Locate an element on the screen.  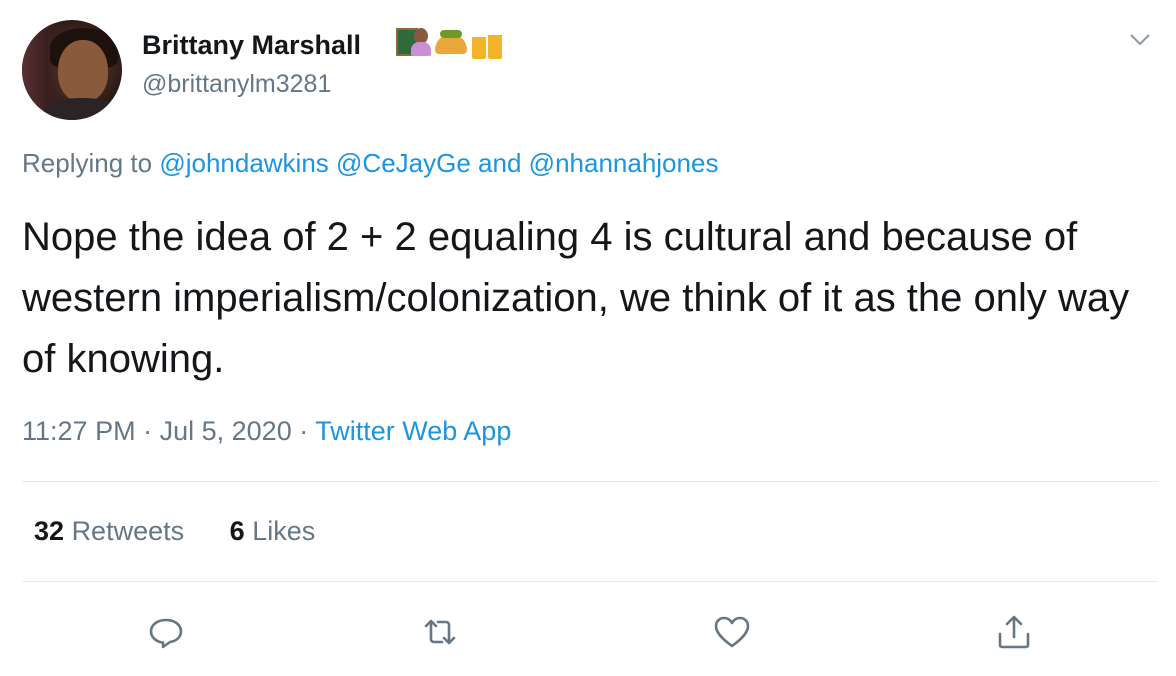
reply-icon is located at coordinates (166, 632).